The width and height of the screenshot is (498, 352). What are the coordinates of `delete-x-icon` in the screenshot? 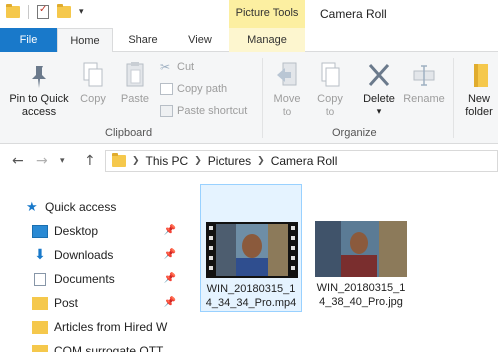 It's located at (379, 75).